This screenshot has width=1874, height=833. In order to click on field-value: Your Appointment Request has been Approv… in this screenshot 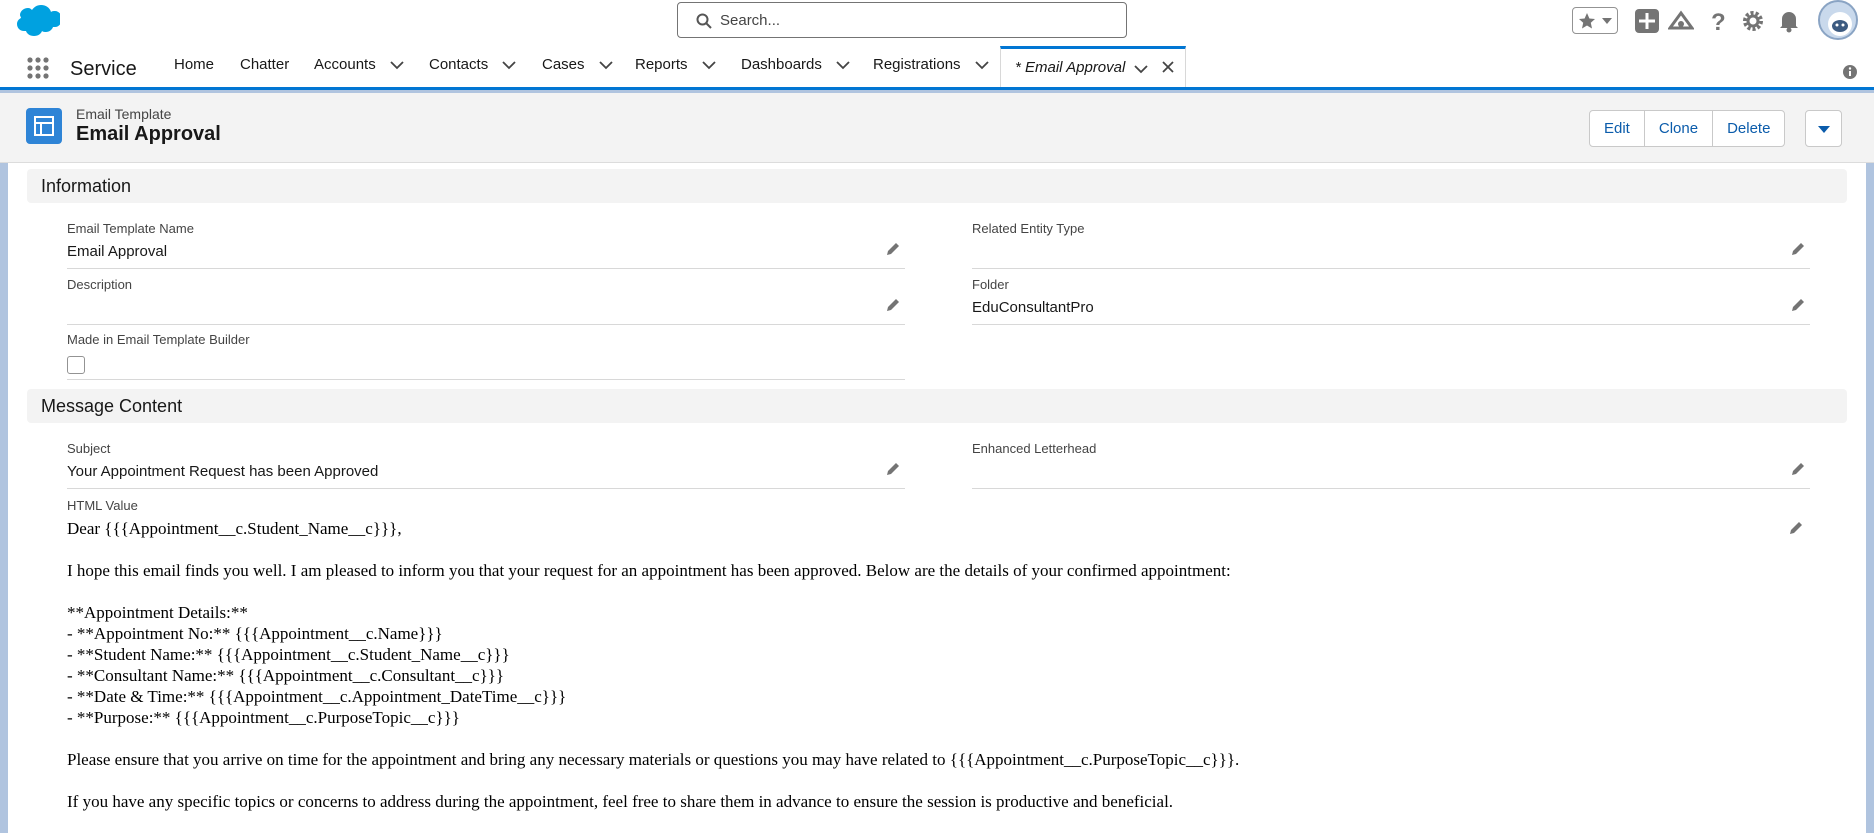, I will do `click(223, 471)`.